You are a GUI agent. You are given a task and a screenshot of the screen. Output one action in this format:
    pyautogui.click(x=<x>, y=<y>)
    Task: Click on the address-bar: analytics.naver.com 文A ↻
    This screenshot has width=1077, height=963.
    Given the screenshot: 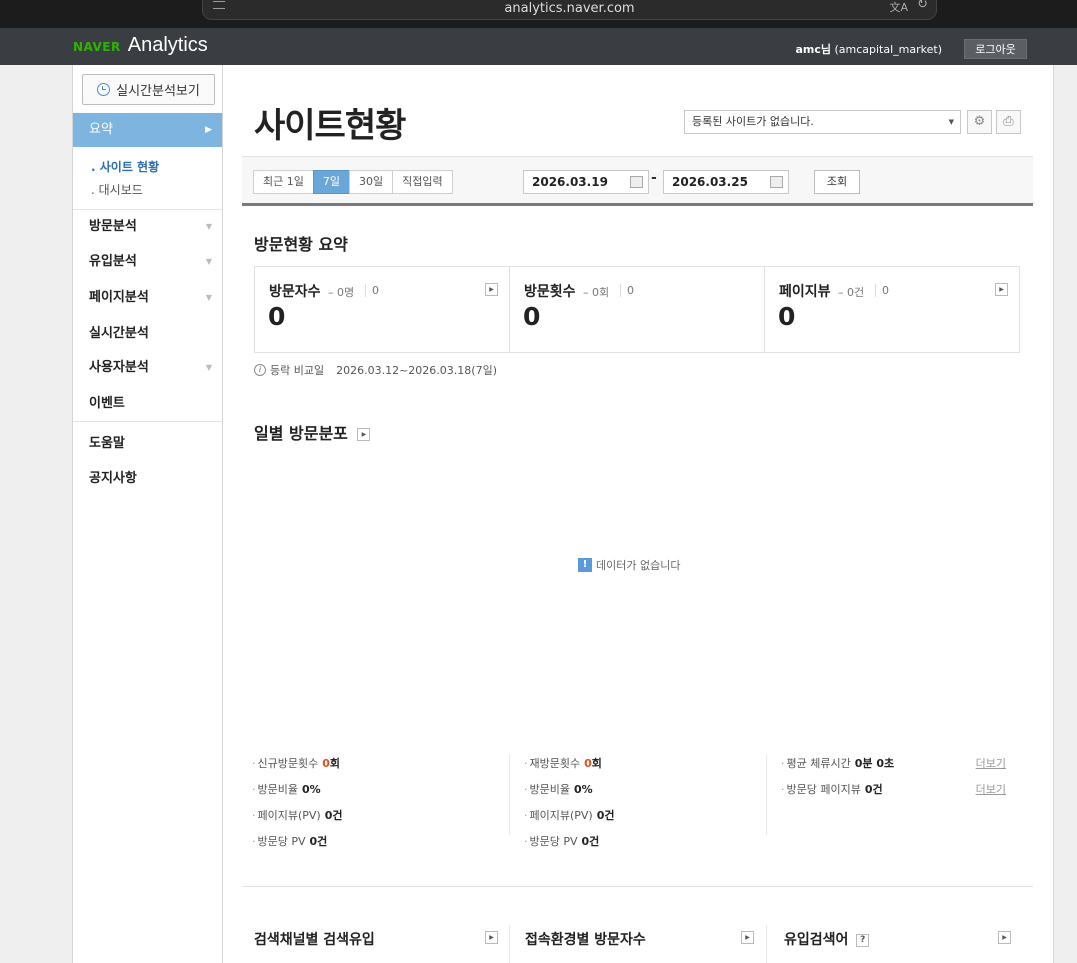 What is the action you would take?
    pyautogui.click(x=569, y=10)
    